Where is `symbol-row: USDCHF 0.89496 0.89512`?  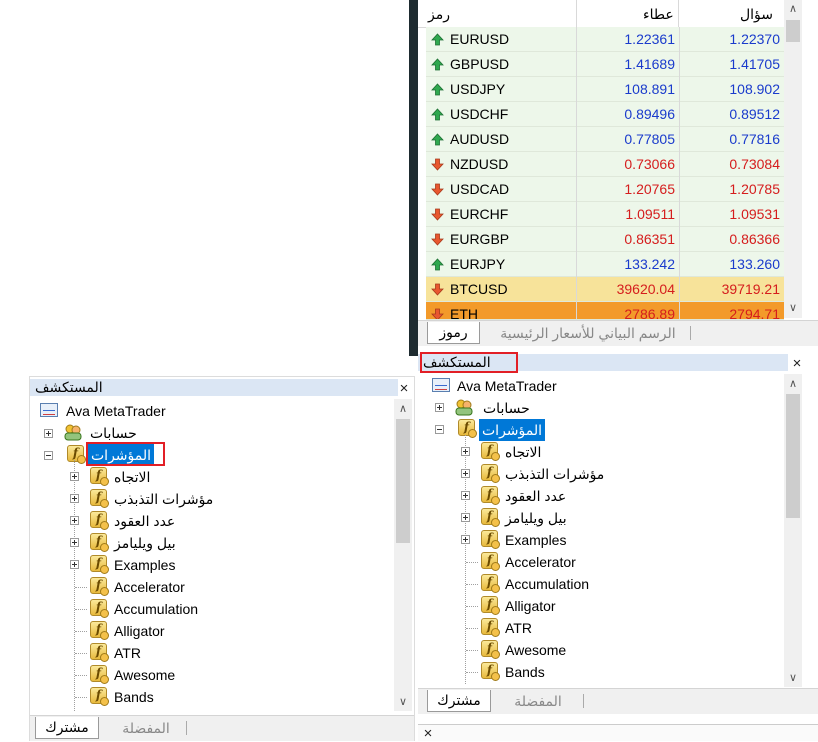
symbol-row: USDCHF 0.89496 0.89512 is located at coordinates (605, 114).